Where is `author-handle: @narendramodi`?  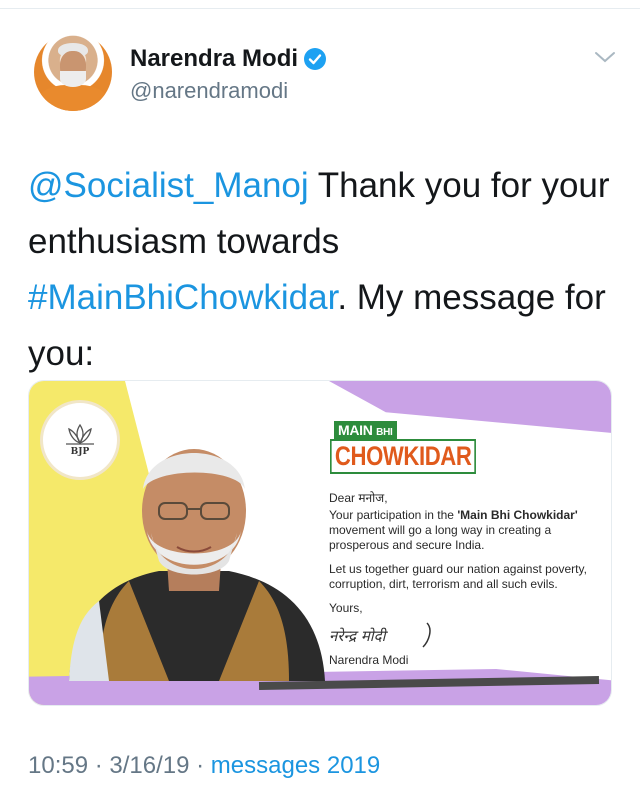 author-handle: @narendramodi is located at coordinates (209, 91).